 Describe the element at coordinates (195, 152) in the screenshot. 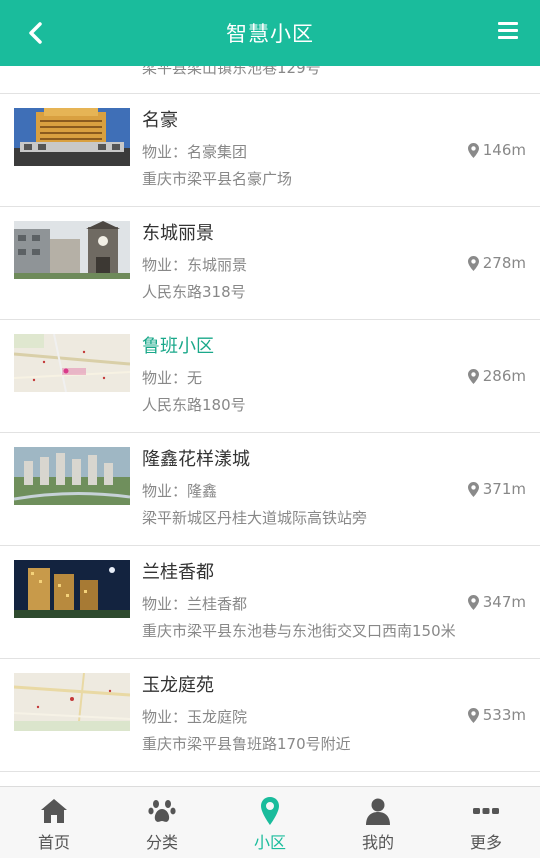

I see `property-company: 物业：名豪集团` at that location.